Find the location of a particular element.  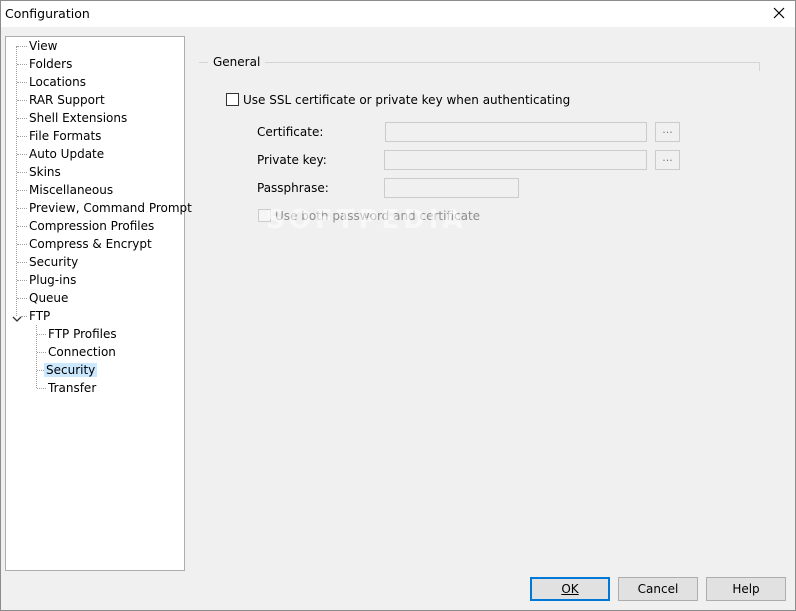

passphrase-field is located at coordinates (451, 188).